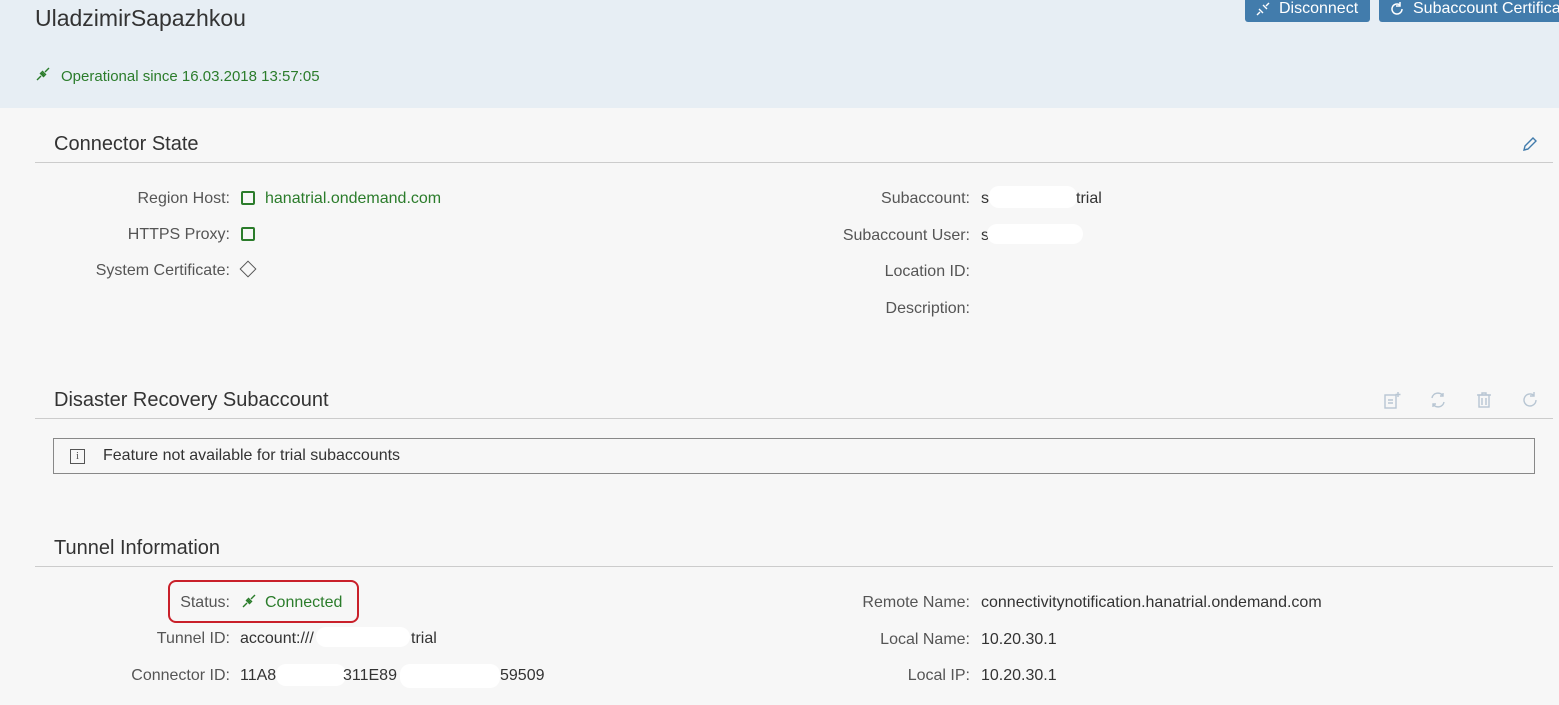 The height and width of the screenshot is (705, 1559). I want to click on operational-status-text: Operational since 16.03.2018 13:57:05, so click(190, 76).